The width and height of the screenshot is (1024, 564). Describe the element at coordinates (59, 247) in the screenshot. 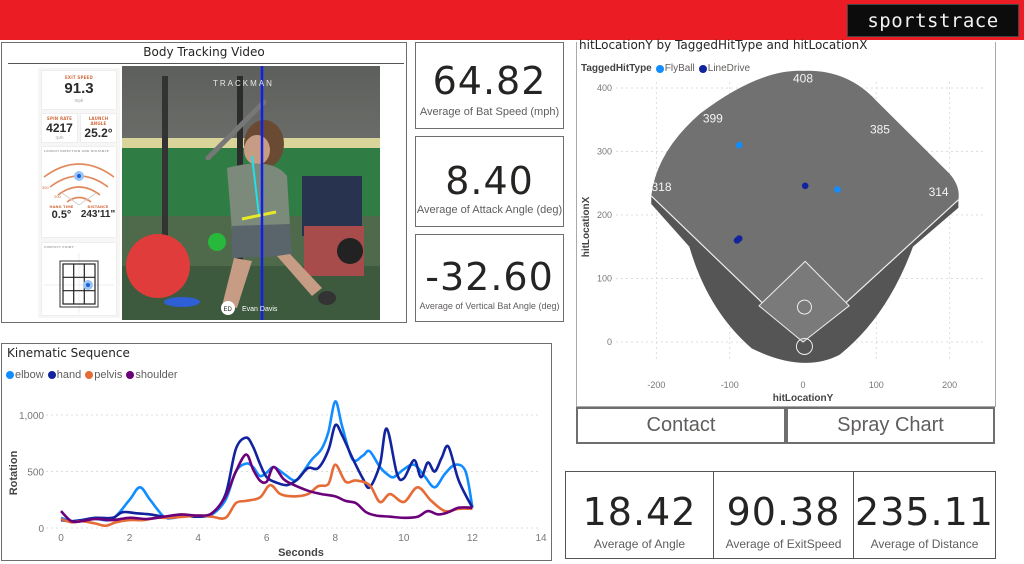

I see `contact-point-label: CONTACT POINT` at that location.